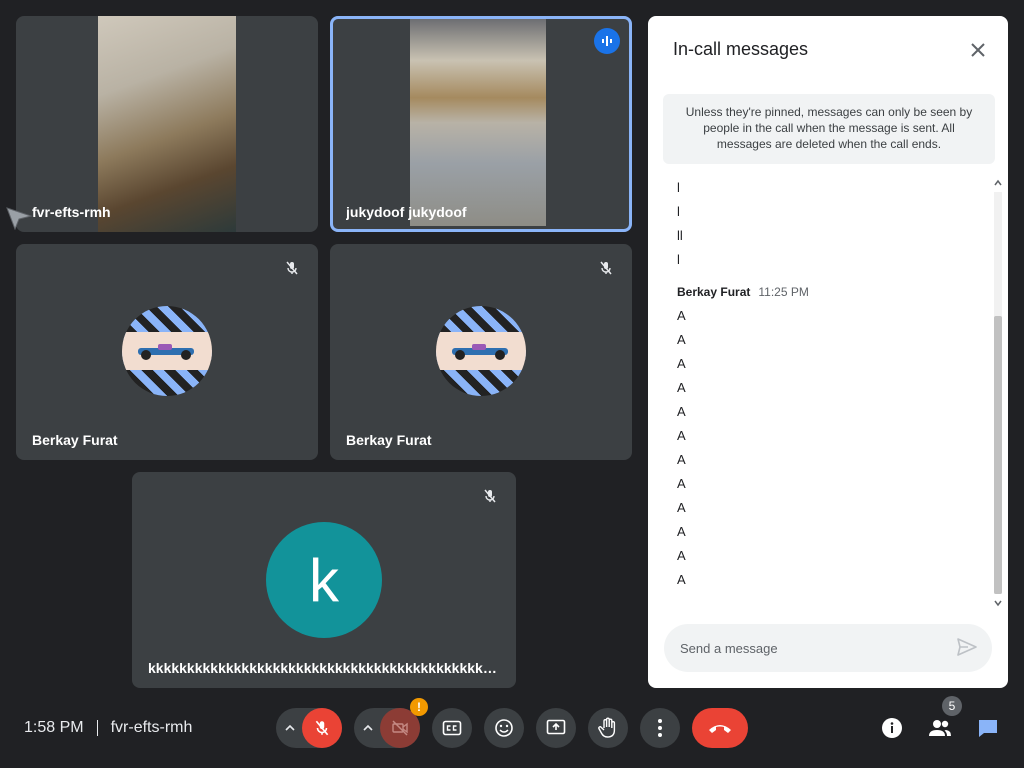  I want to click on hang-up-icon, so click(720, 729).